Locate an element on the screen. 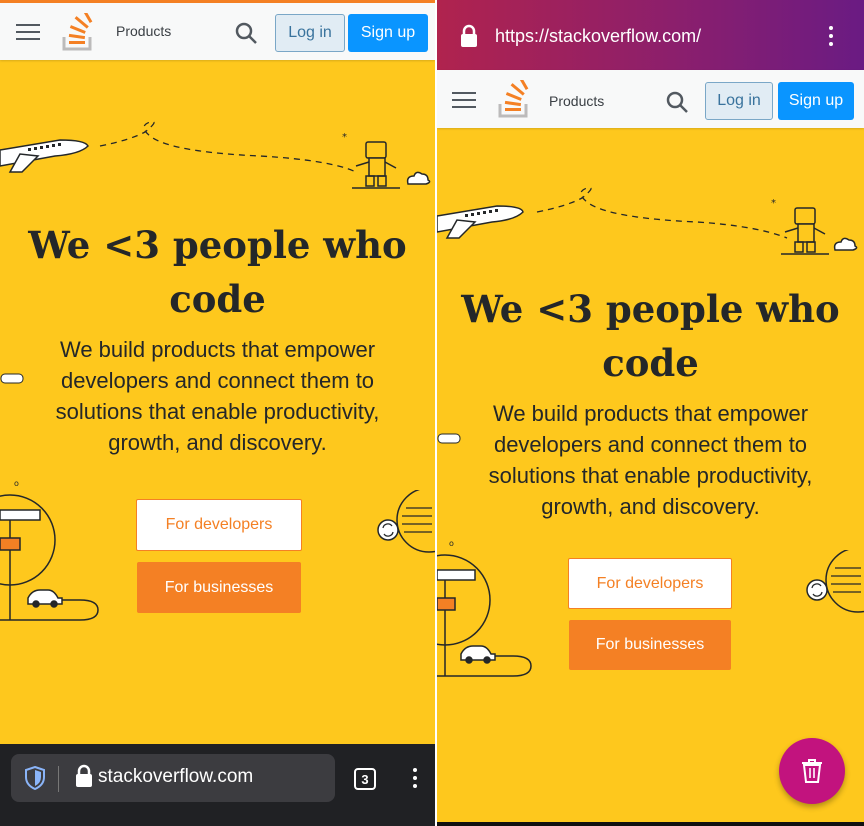  shield-icon is located at coordinates (35, 778).